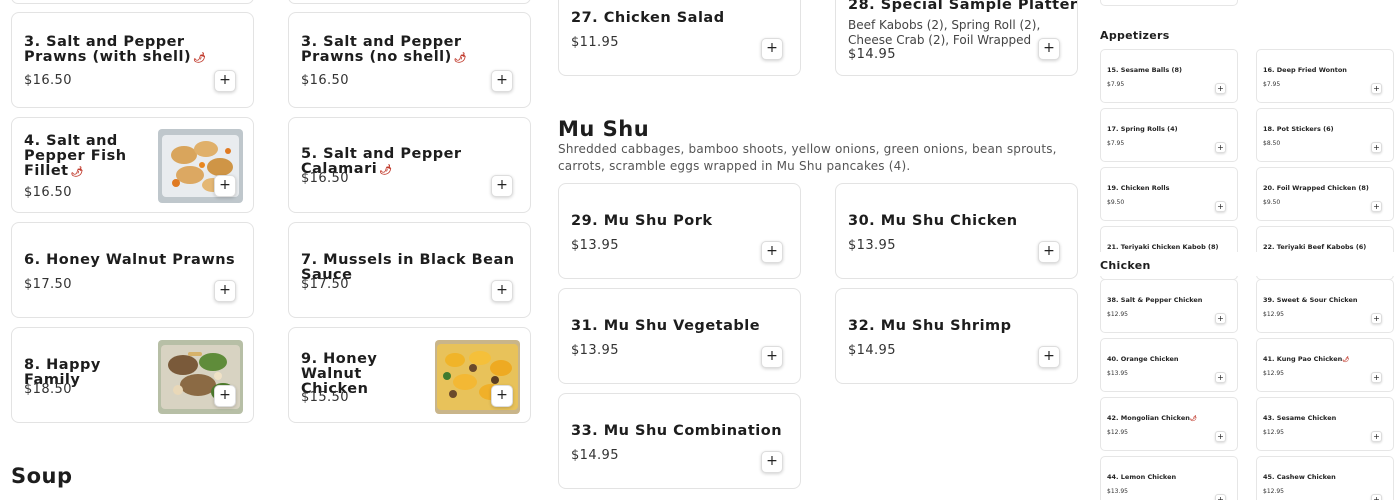  What do you see at coordinates (1248, 264) in the screenshot?
I see `sticky-header: Chicken` at bounding box center [1248, 264].